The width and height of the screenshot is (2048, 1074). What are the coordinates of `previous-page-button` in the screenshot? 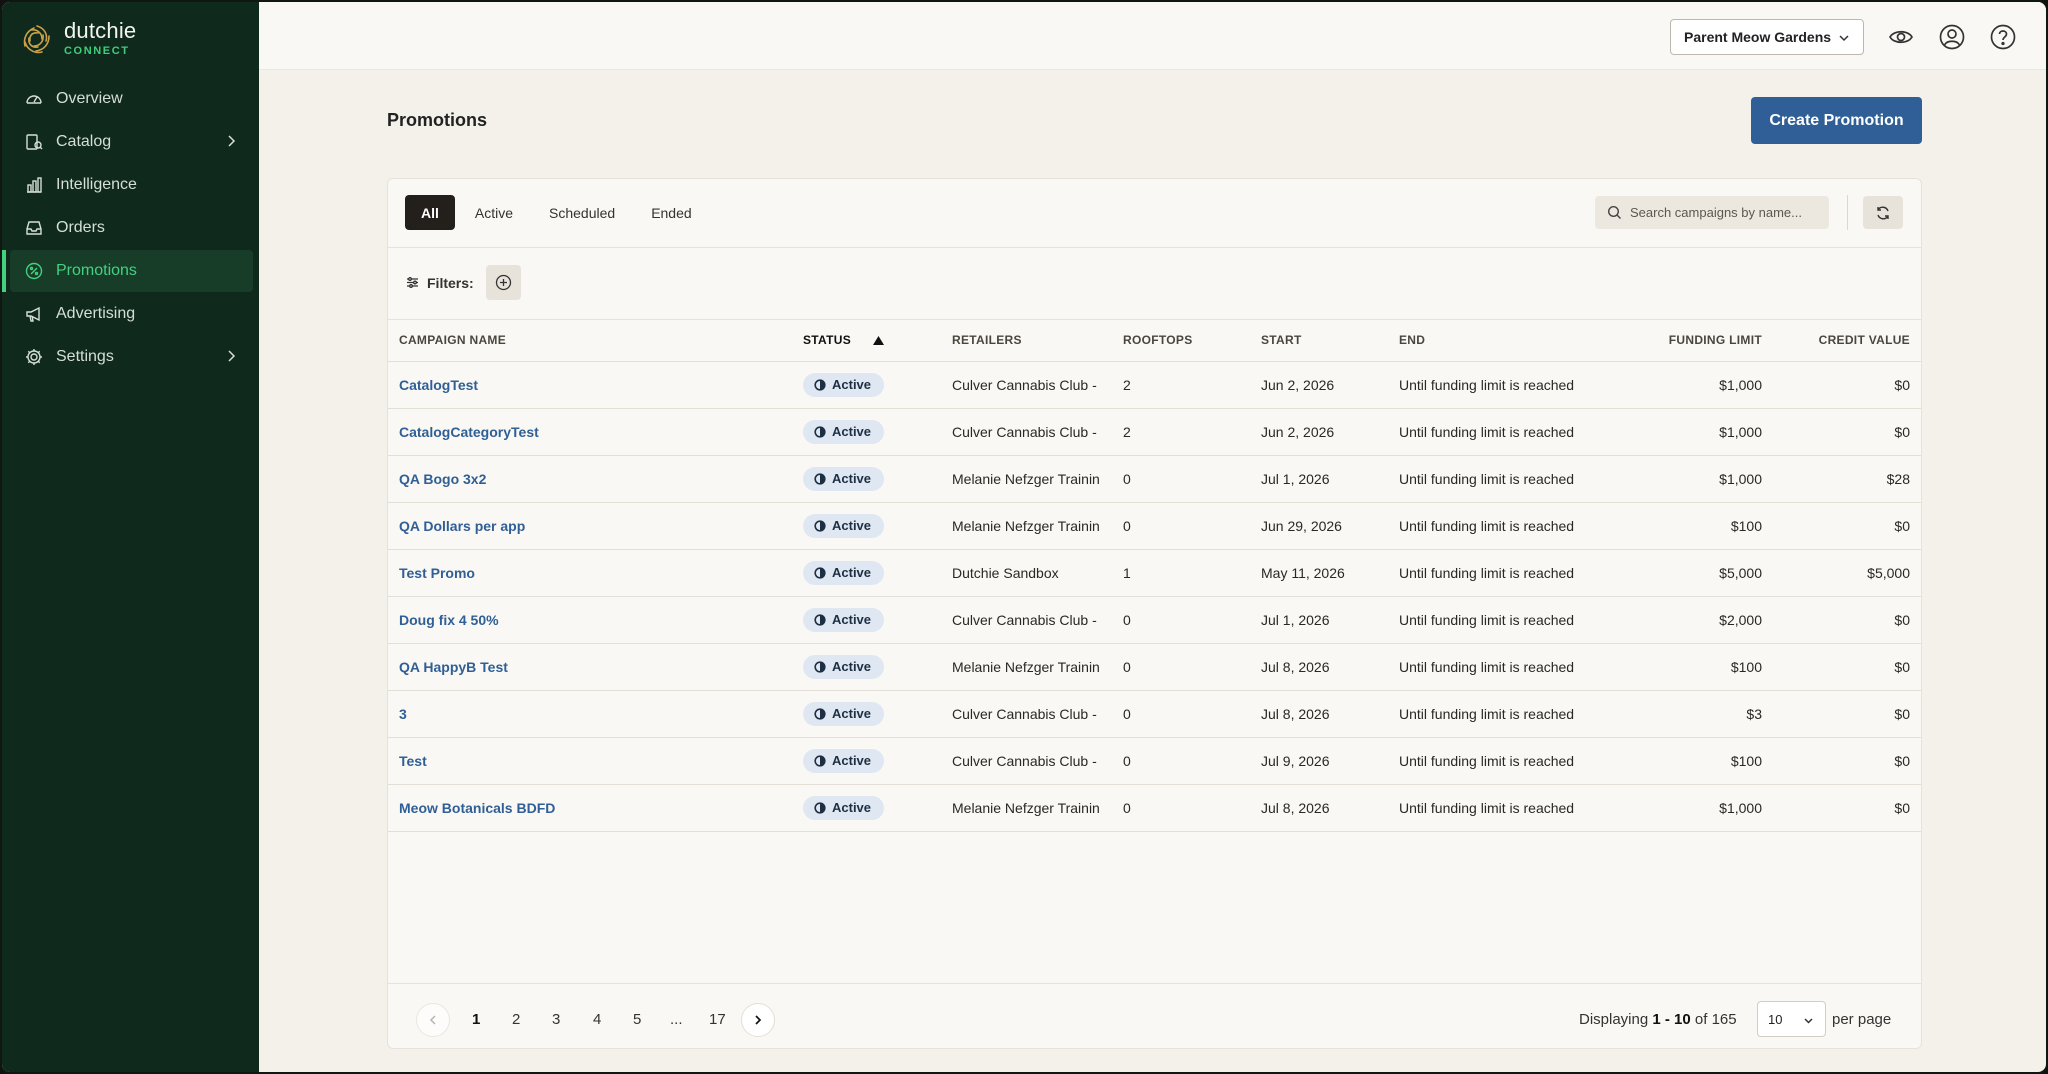 It's located at (433, 1020).